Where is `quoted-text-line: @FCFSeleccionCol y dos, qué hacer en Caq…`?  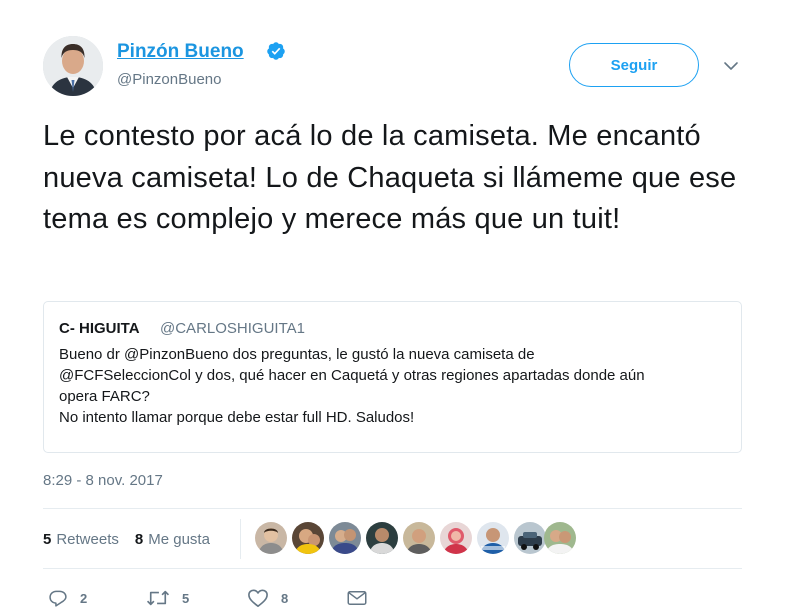
quoted-text-line: @FCFSeleccionCol y dos, qué hacer en Caq… is located at coordinates (352, 375).